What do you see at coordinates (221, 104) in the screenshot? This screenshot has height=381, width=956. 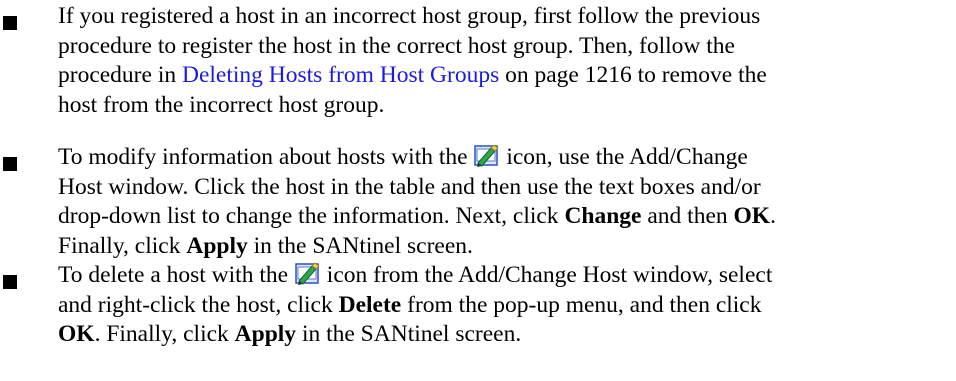 I see `text-line: host from the incorrect host group.` at bounding box center [221, 104].